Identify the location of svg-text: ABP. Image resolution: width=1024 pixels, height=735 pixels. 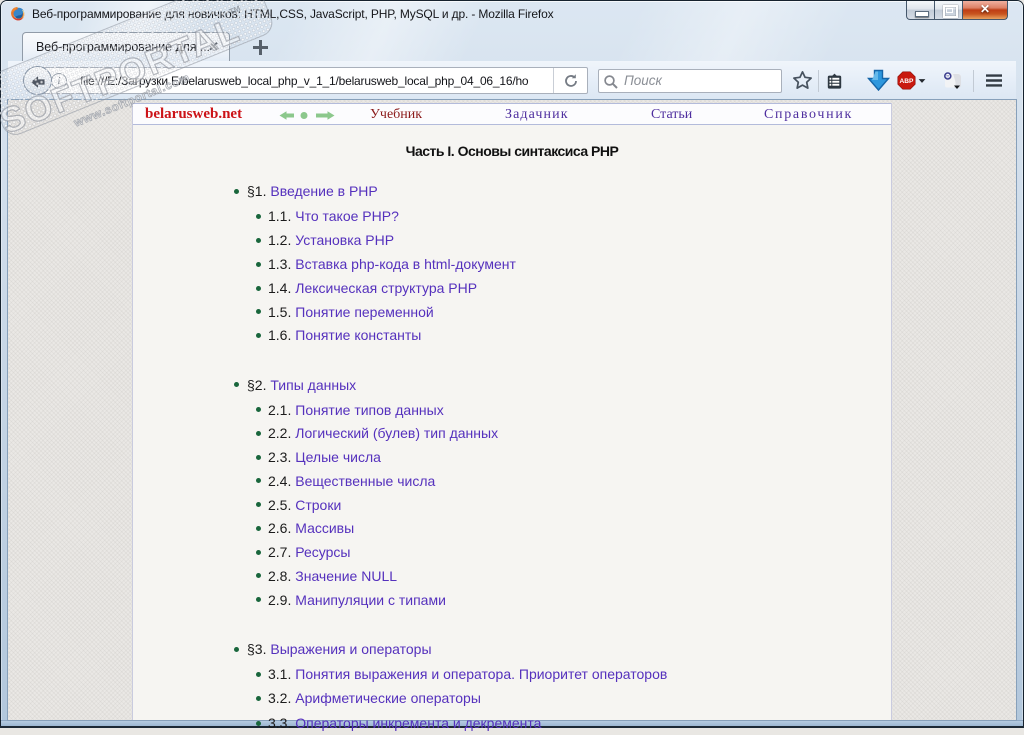
(907, 81).